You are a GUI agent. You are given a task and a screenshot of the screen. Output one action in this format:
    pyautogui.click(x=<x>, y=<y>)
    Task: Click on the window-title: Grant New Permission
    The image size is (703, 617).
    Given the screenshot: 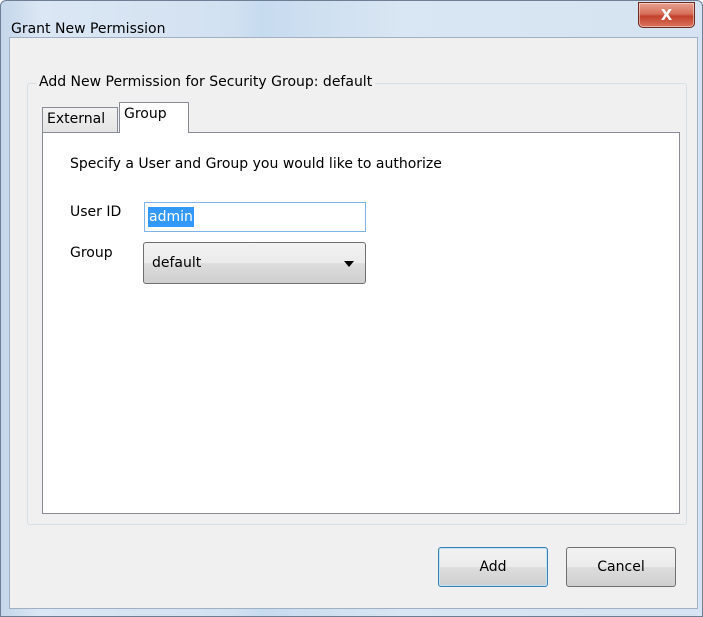 What is the action you would take?
    pyautogui.click(x=88, y=29)
    